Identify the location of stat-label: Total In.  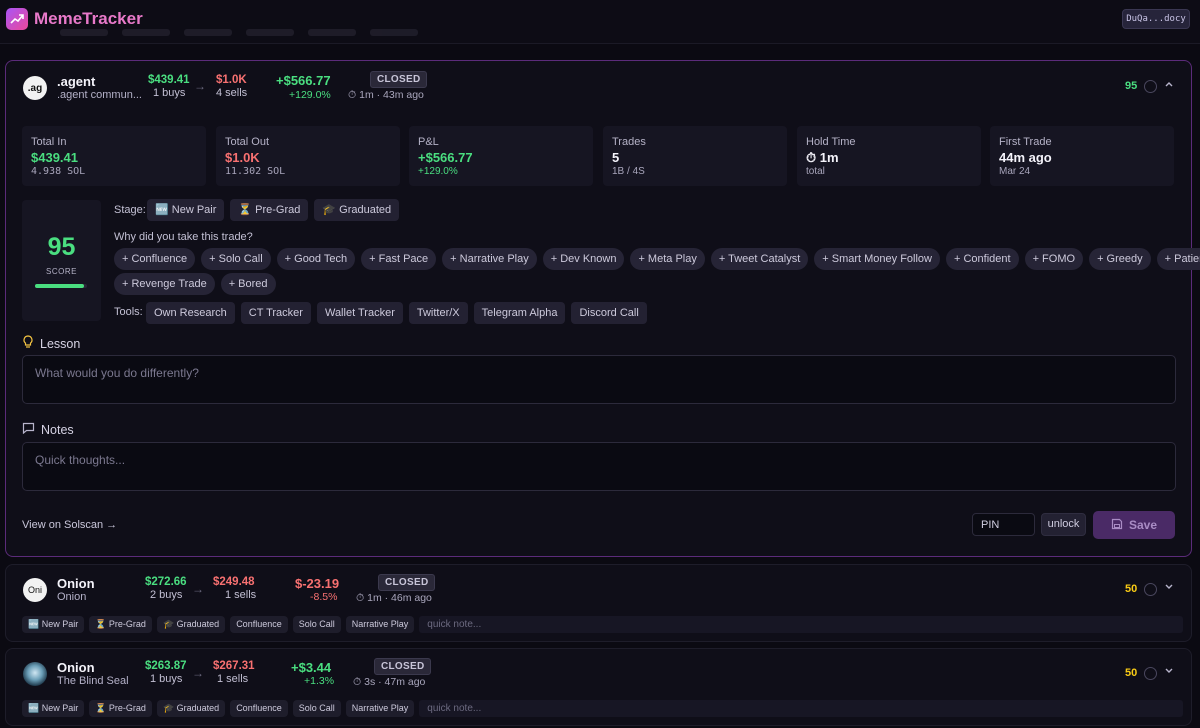
(49, 142).